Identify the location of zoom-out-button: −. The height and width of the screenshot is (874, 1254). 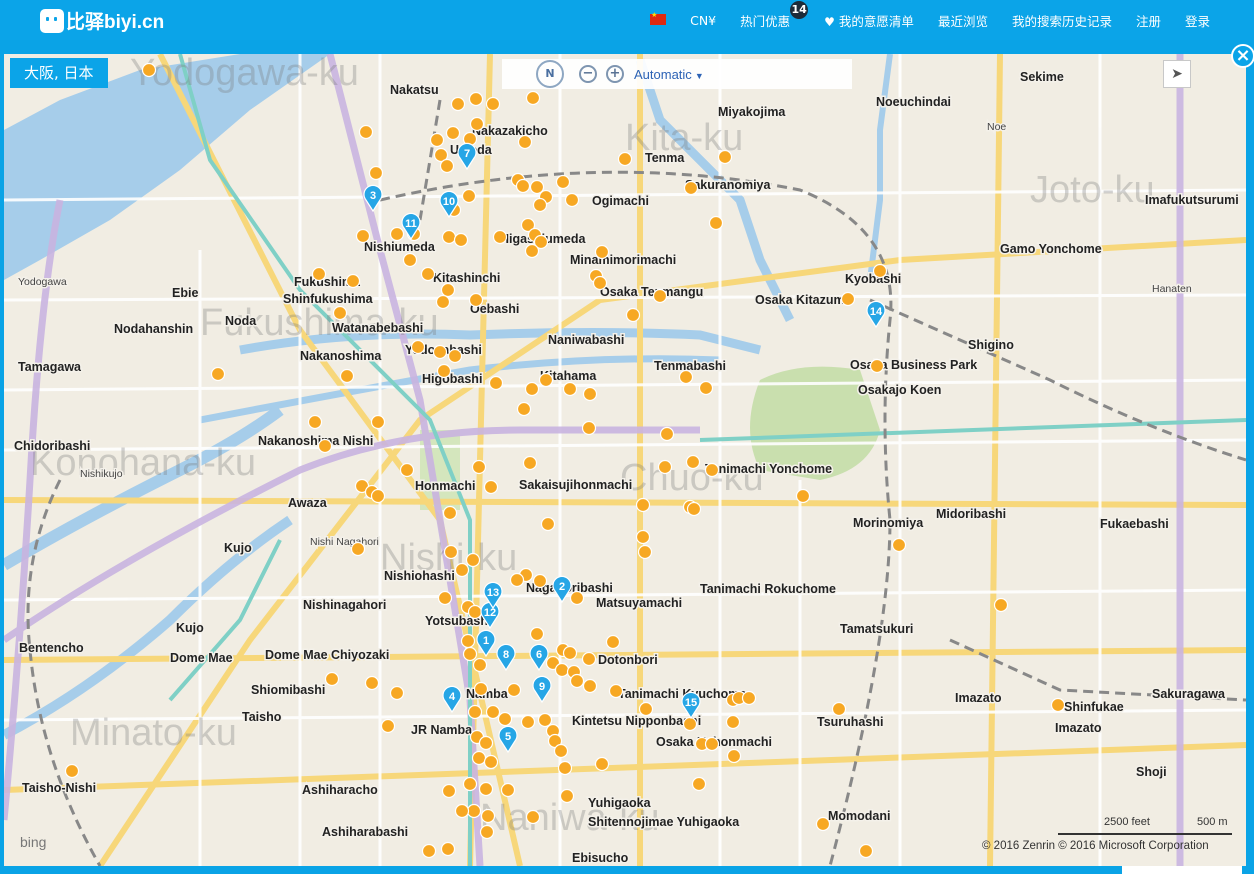
(588, 74).